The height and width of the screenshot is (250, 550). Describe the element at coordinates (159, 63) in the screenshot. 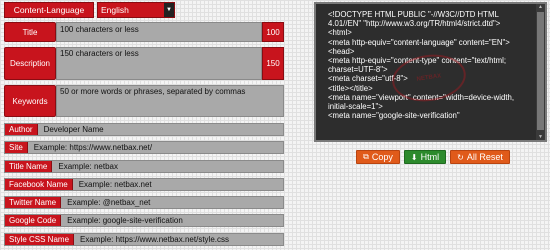

I see `description-input: 150 characters or less` at that location.